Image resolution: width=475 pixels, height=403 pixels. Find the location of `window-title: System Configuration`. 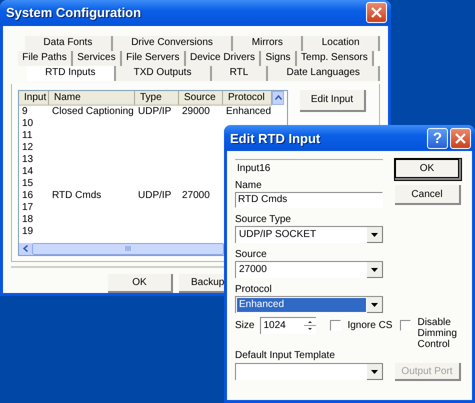

window-title: System Configuration is located at coordinates (74, 12).